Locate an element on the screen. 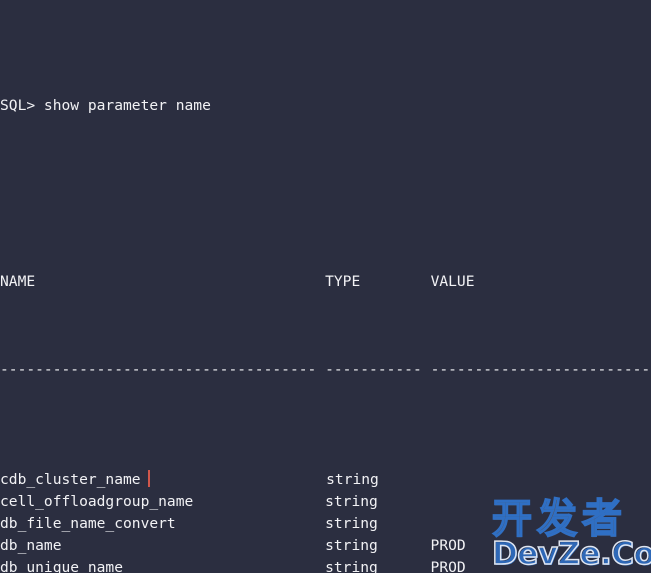 The height and width of the screenshot is (573, 651). parameter-name: db_name is located at coordinates (31, 545).